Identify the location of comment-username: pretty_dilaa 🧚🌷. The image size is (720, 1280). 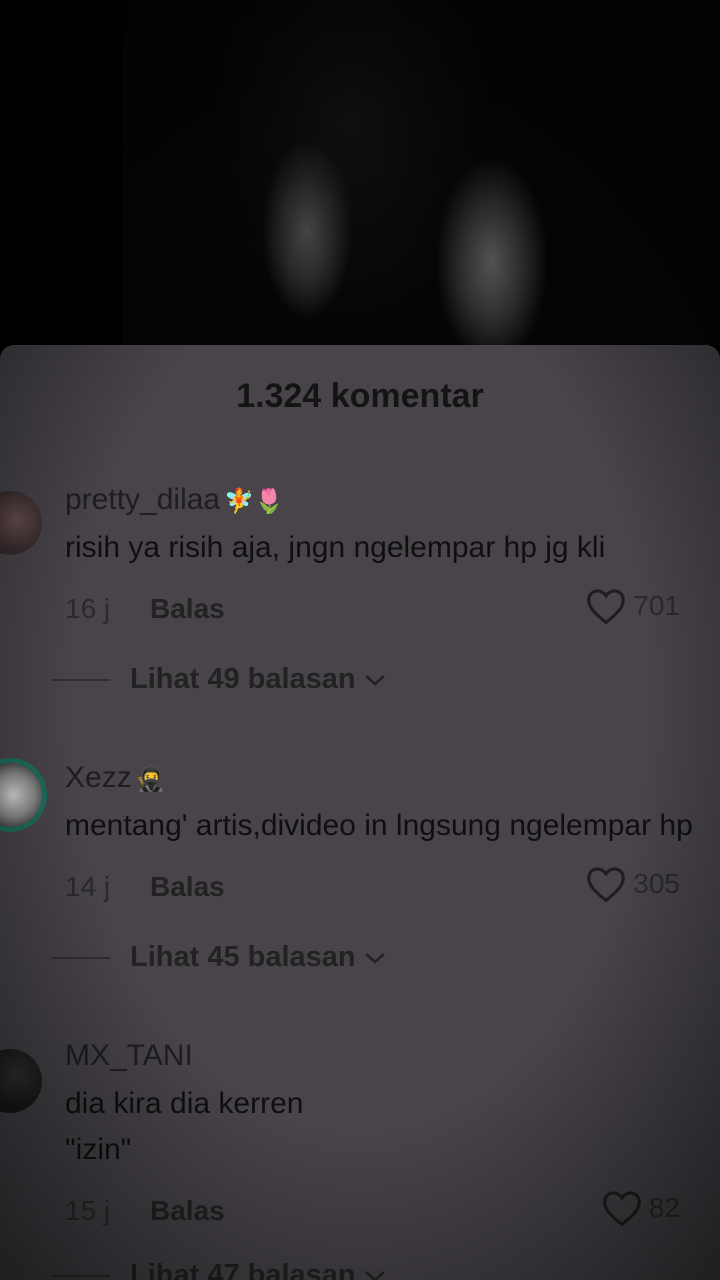
(174, 500).